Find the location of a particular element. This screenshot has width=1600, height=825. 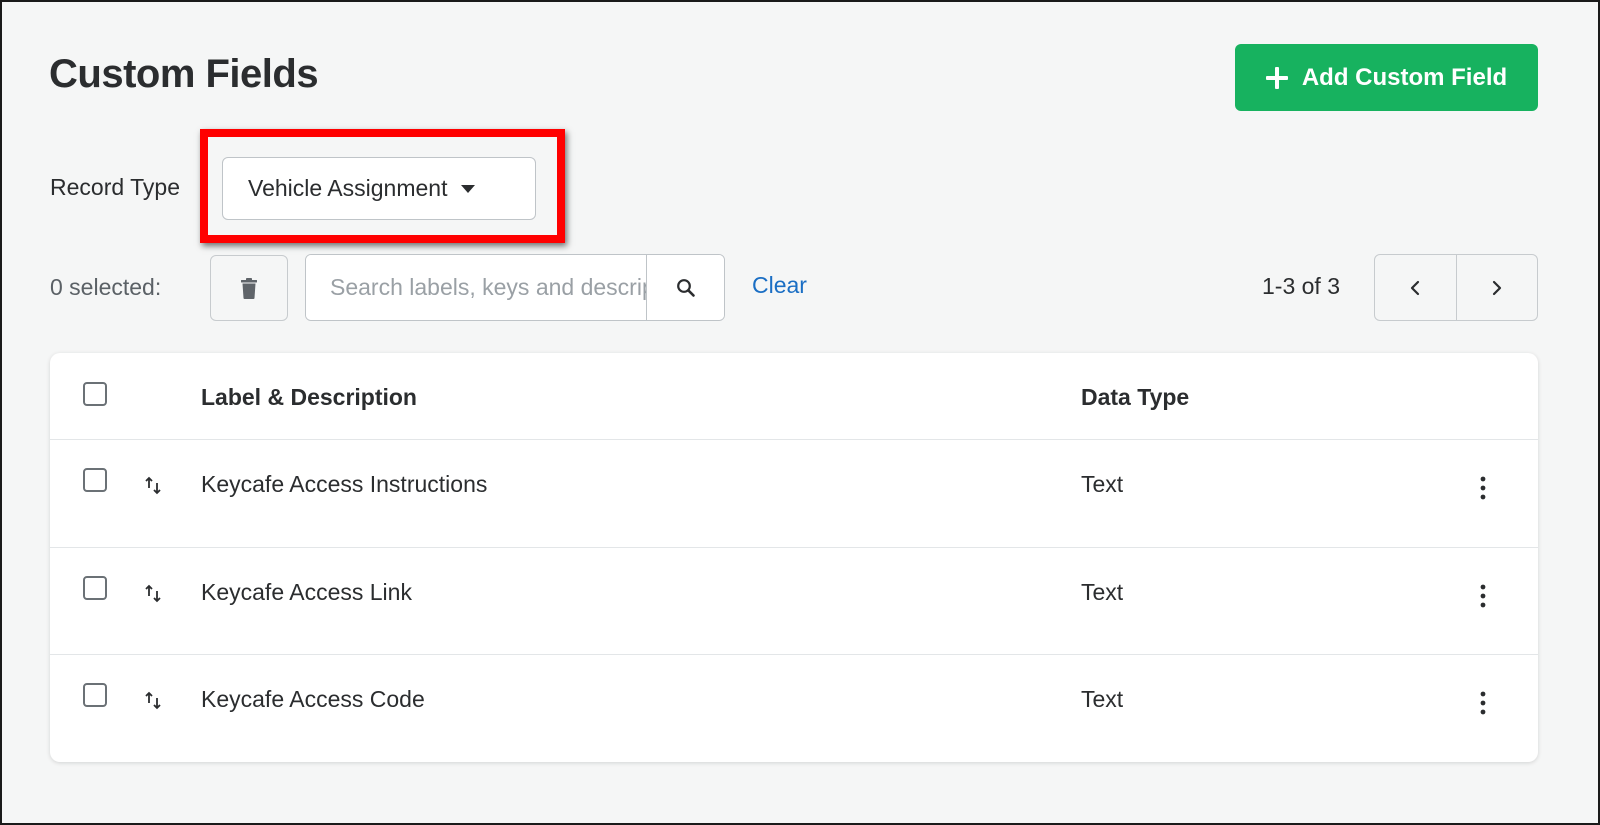

add-custom-field-button: Add Custom Field is located at coordinates (1386, 77).